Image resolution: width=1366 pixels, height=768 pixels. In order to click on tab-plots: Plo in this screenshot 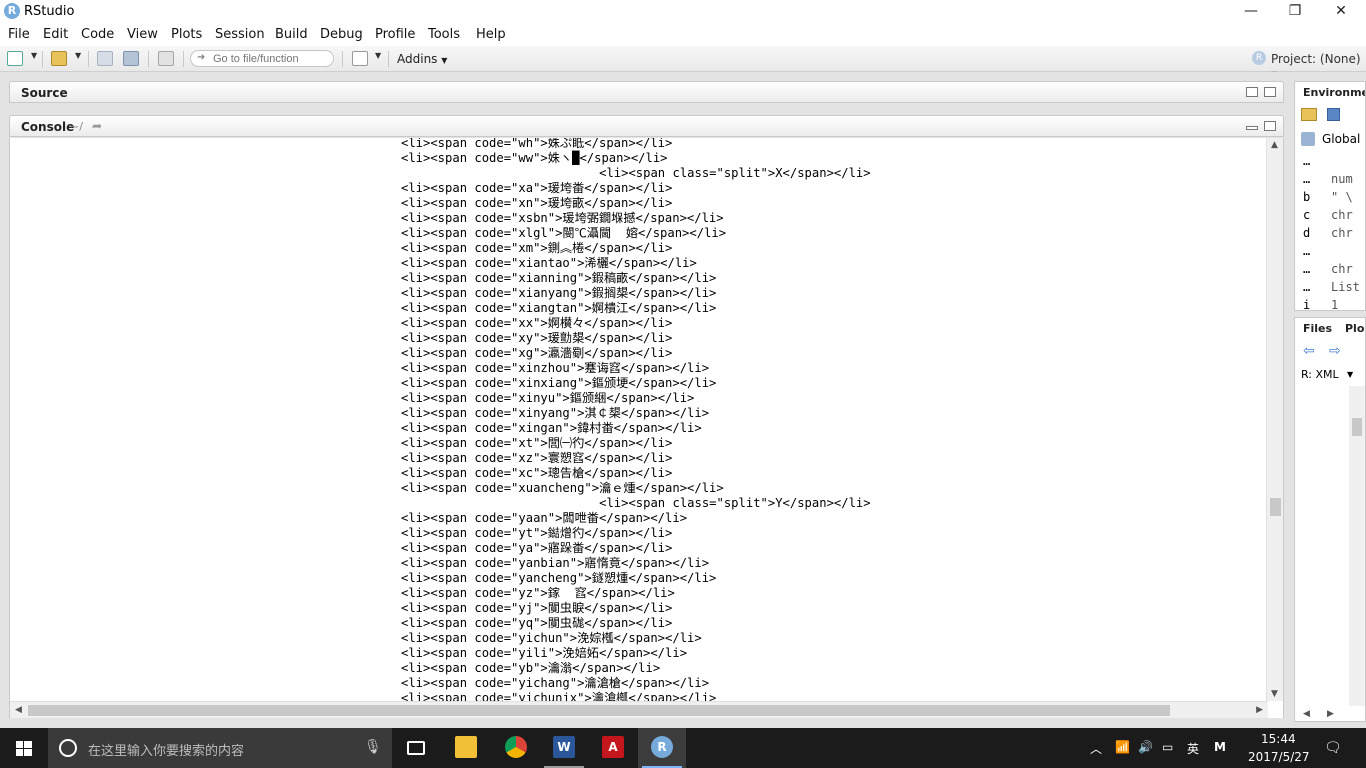, I will do `click(1354, 328)`.